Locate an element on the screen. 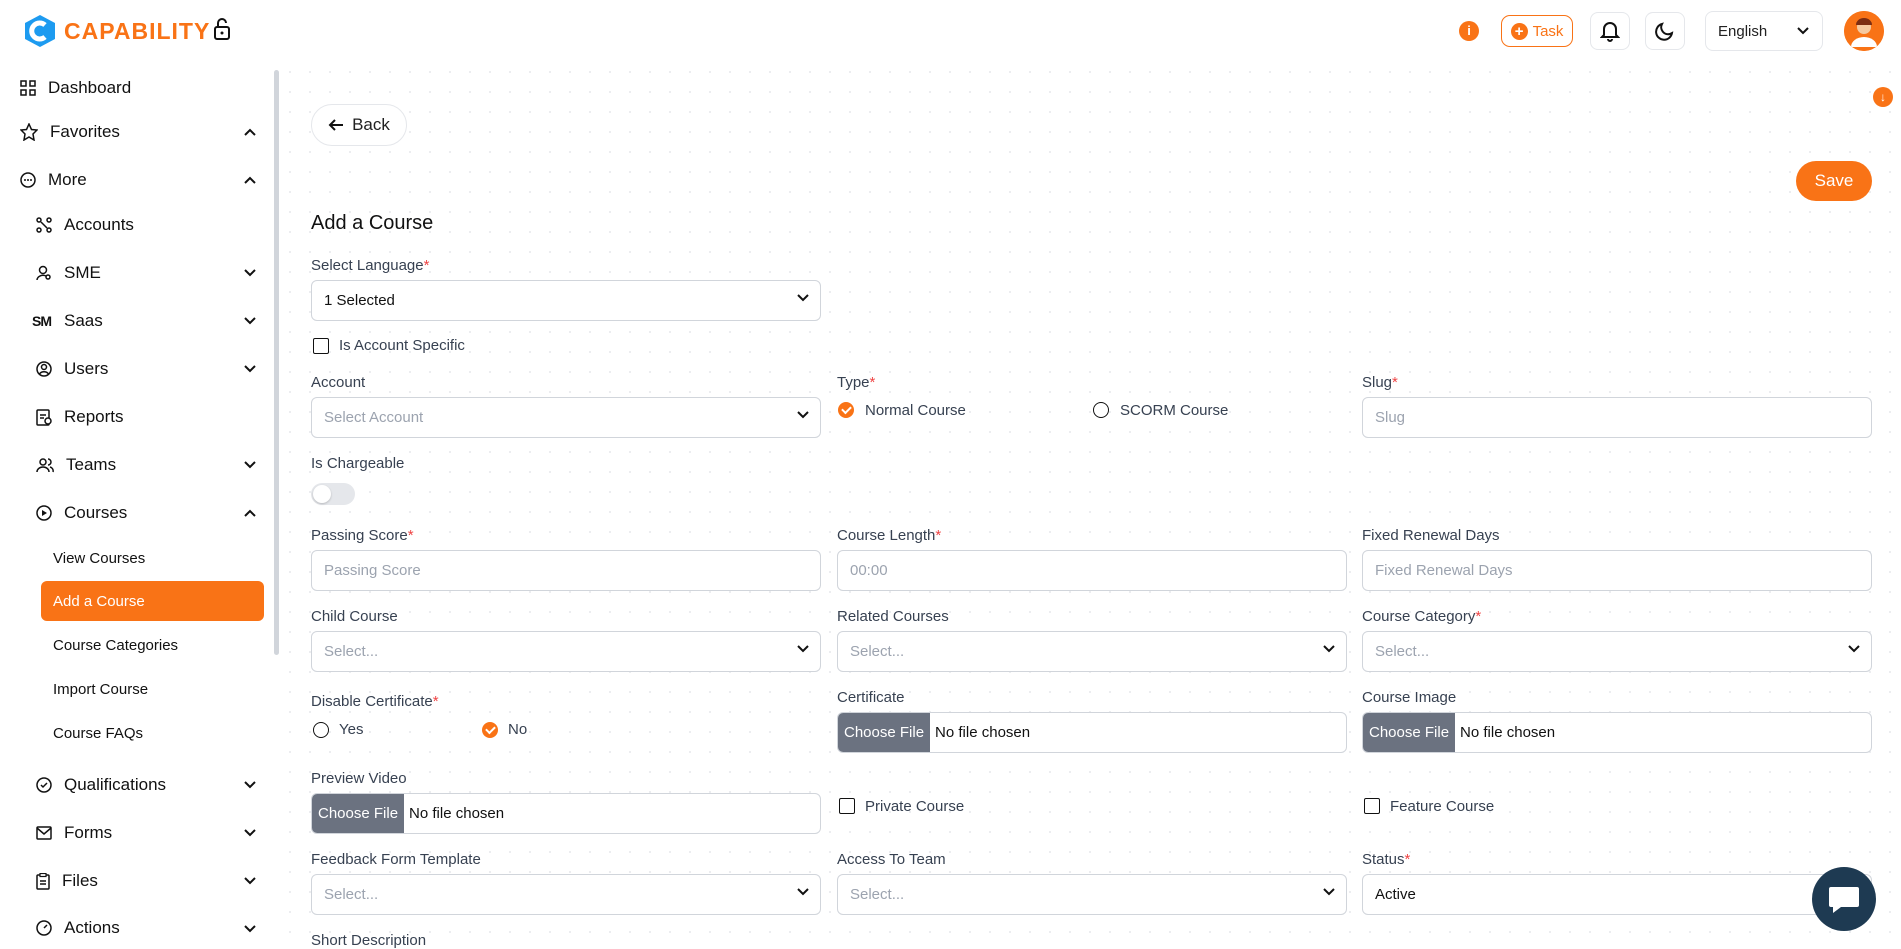 Image resolution: width=1901 pixels, height=949 pixels. sidebar-item-actions: Actions is located at coordinates (78, 928).